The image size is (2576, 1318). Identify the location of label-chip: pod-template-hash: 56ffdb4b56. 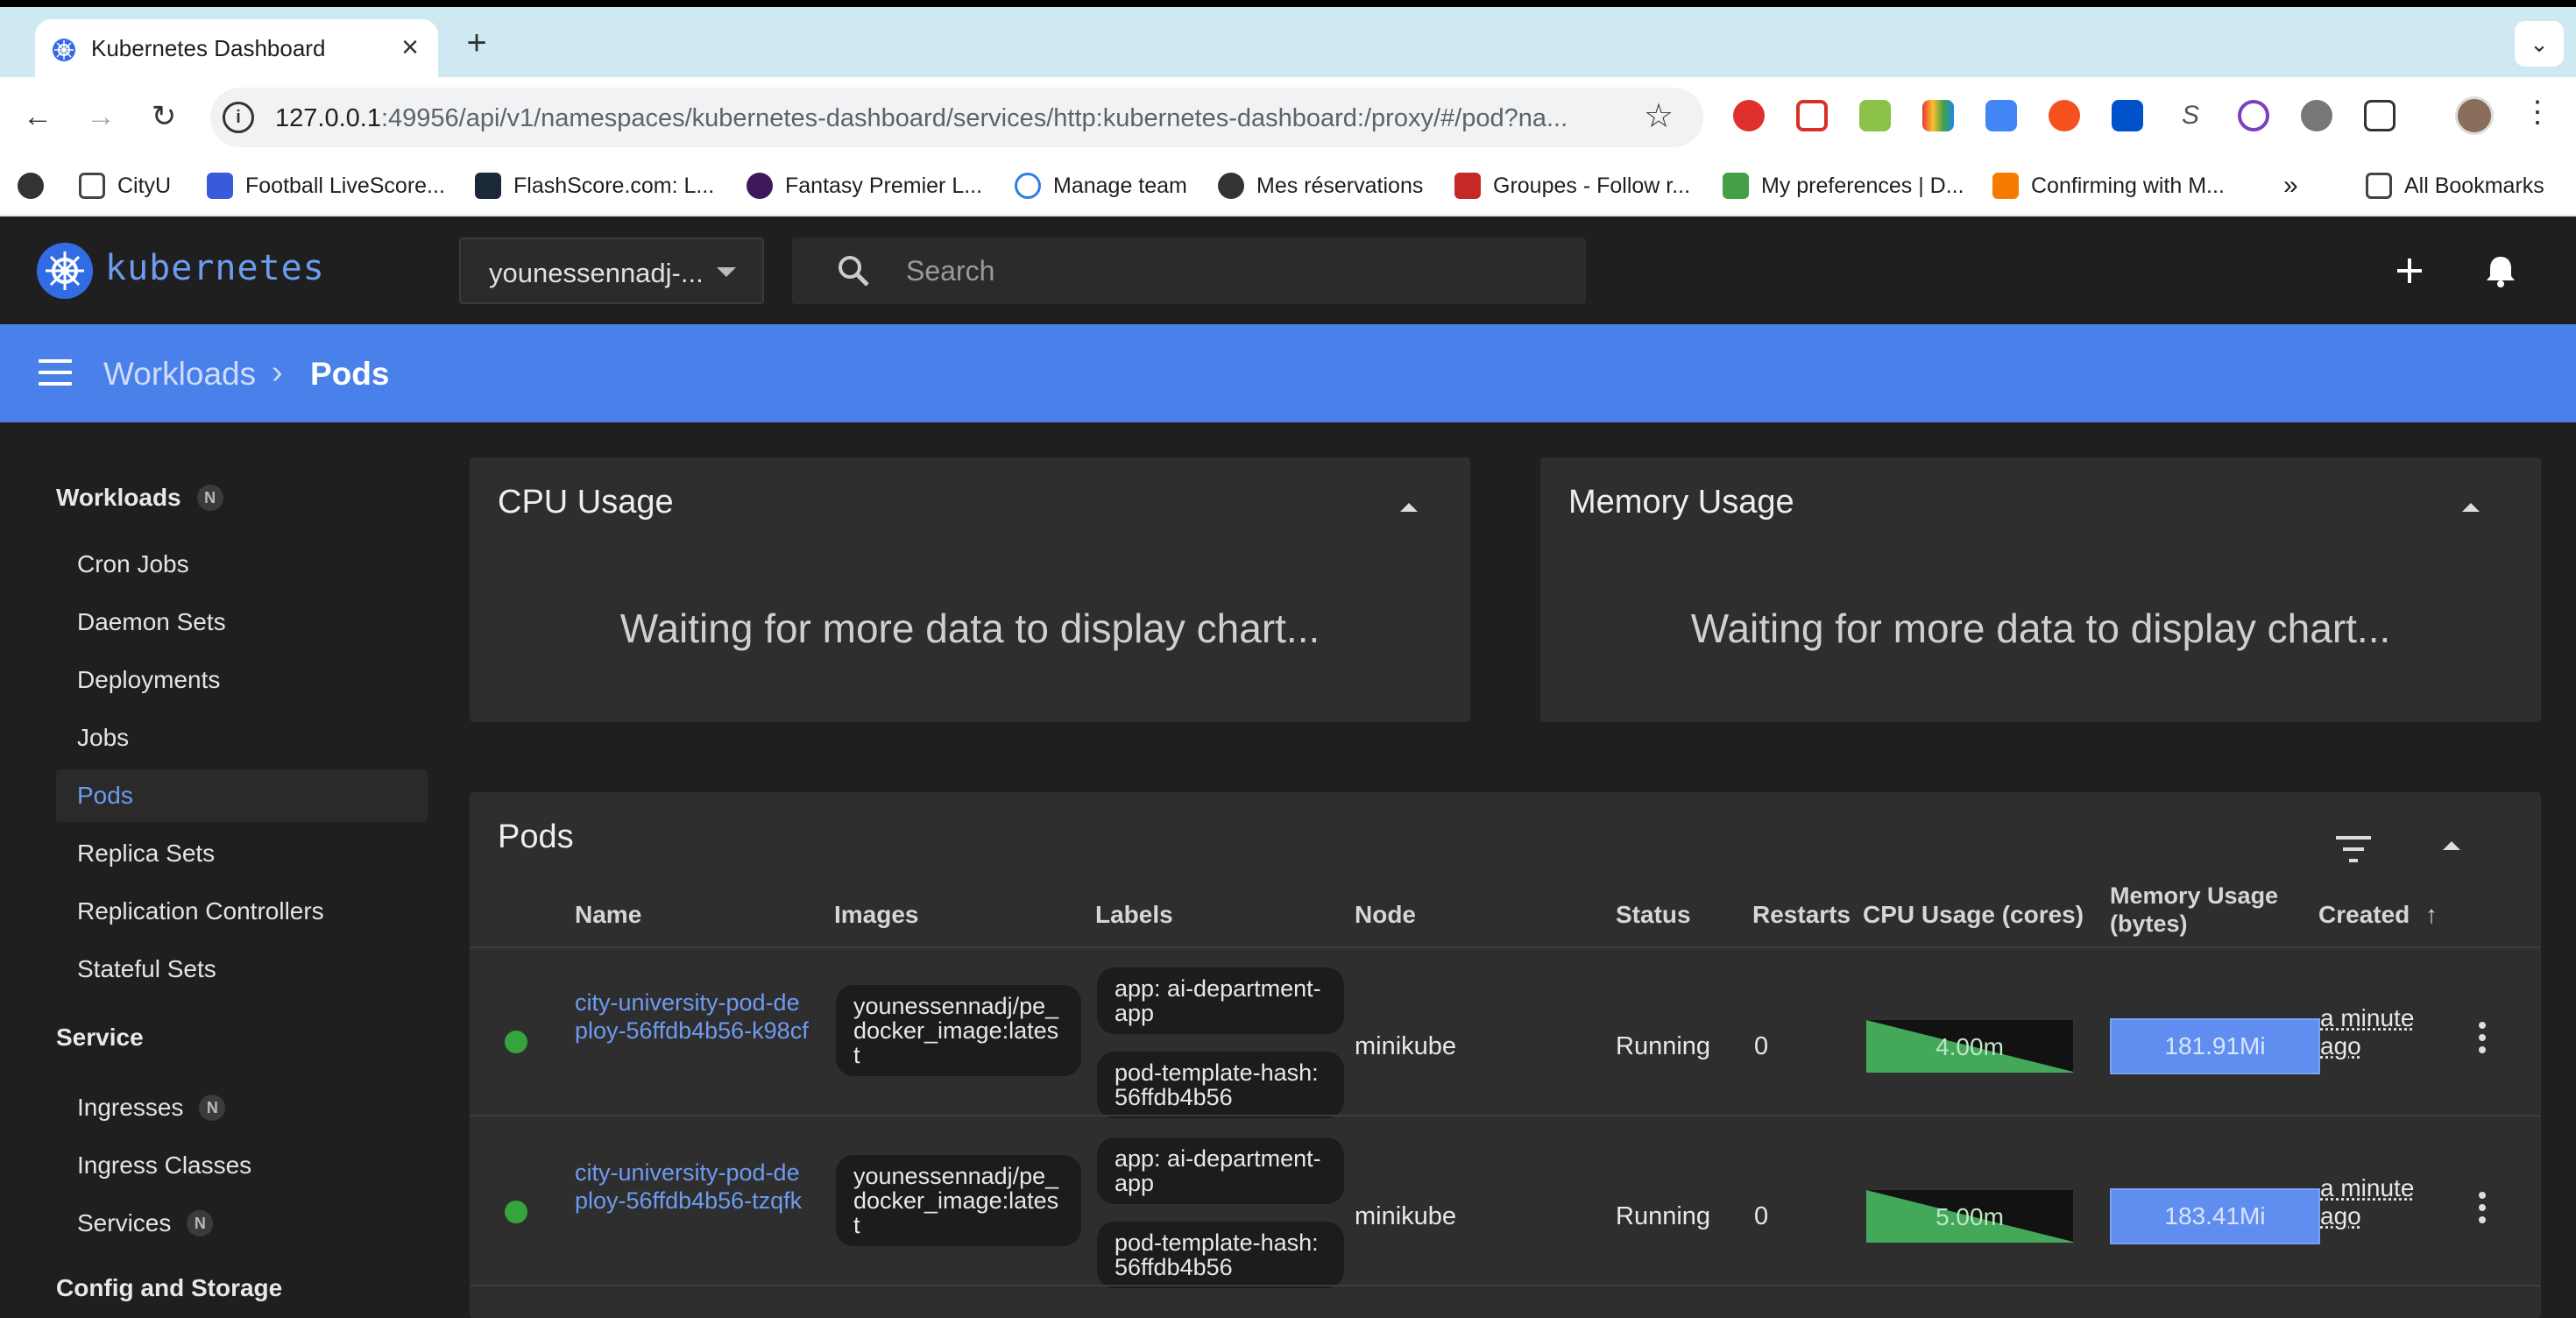
(1220, 1085).